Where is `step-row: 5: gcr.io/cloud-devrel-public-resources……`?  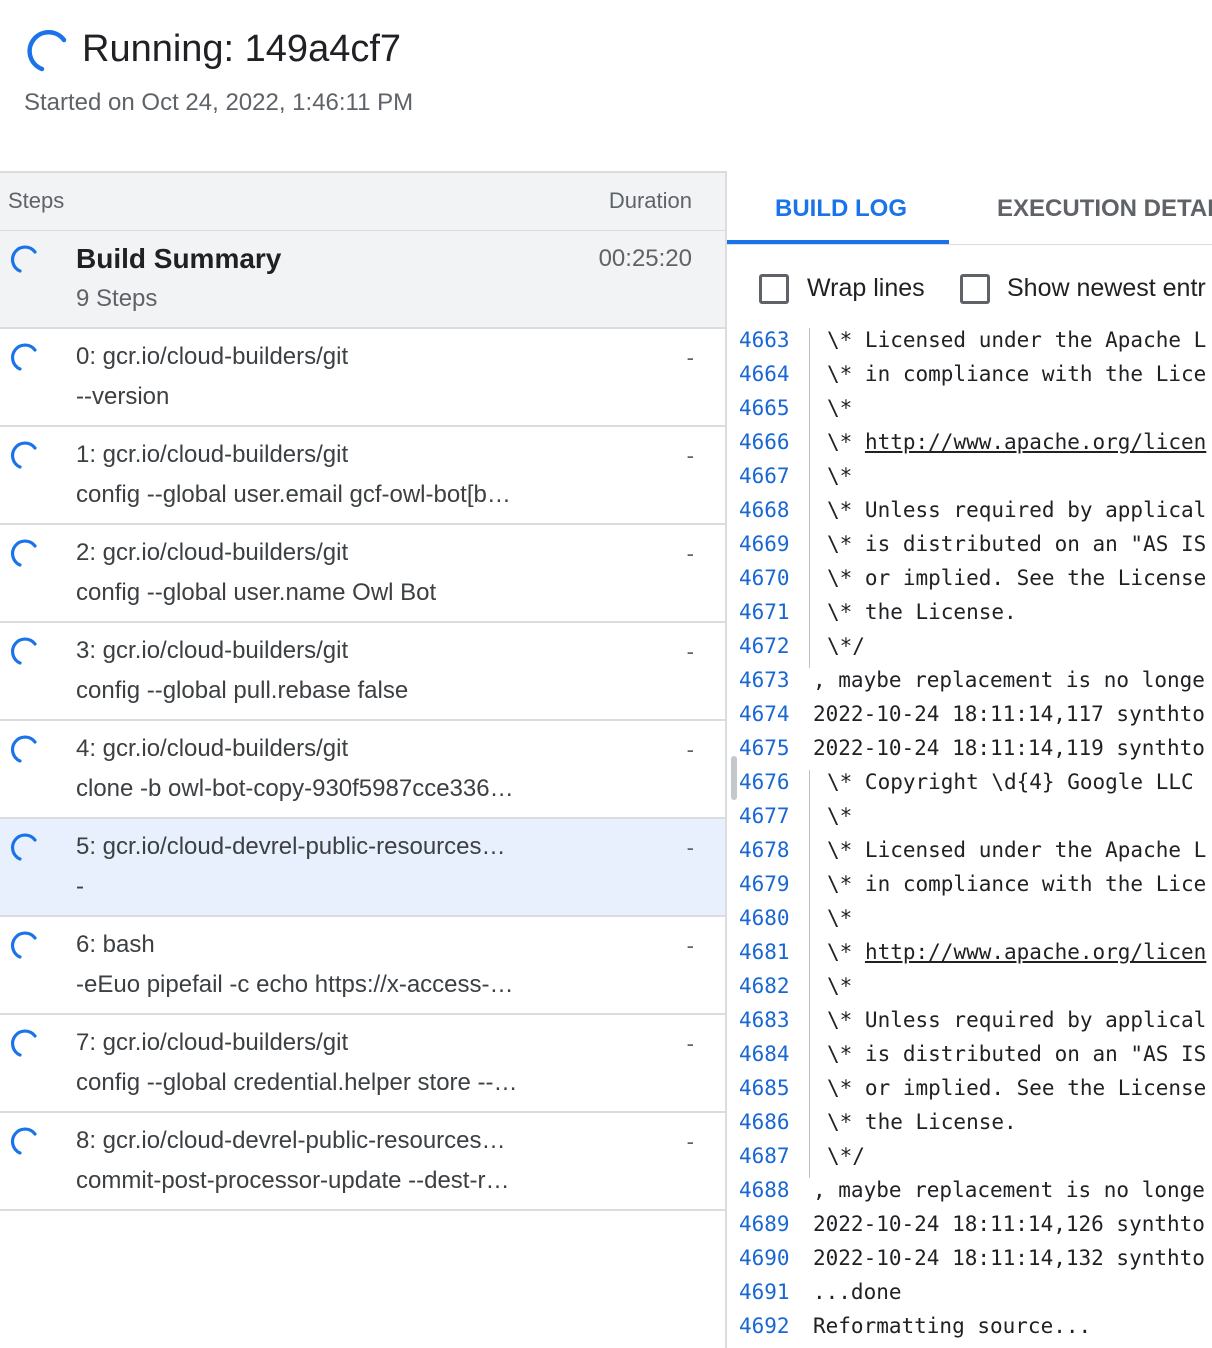
step-row: 5: gcr.io/cloud-devrel-public-resources…… is located at coordinates (363, 868).